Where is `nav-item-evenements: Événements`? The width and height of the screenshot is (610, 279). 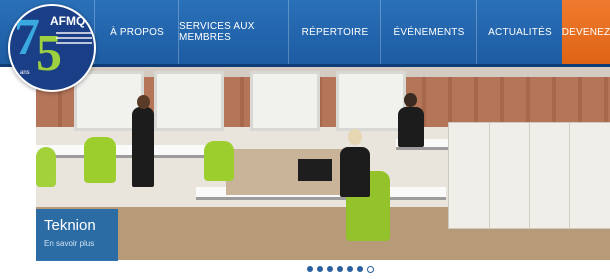 nav-item-evenements: Événements is located at coordinates (428, 32).